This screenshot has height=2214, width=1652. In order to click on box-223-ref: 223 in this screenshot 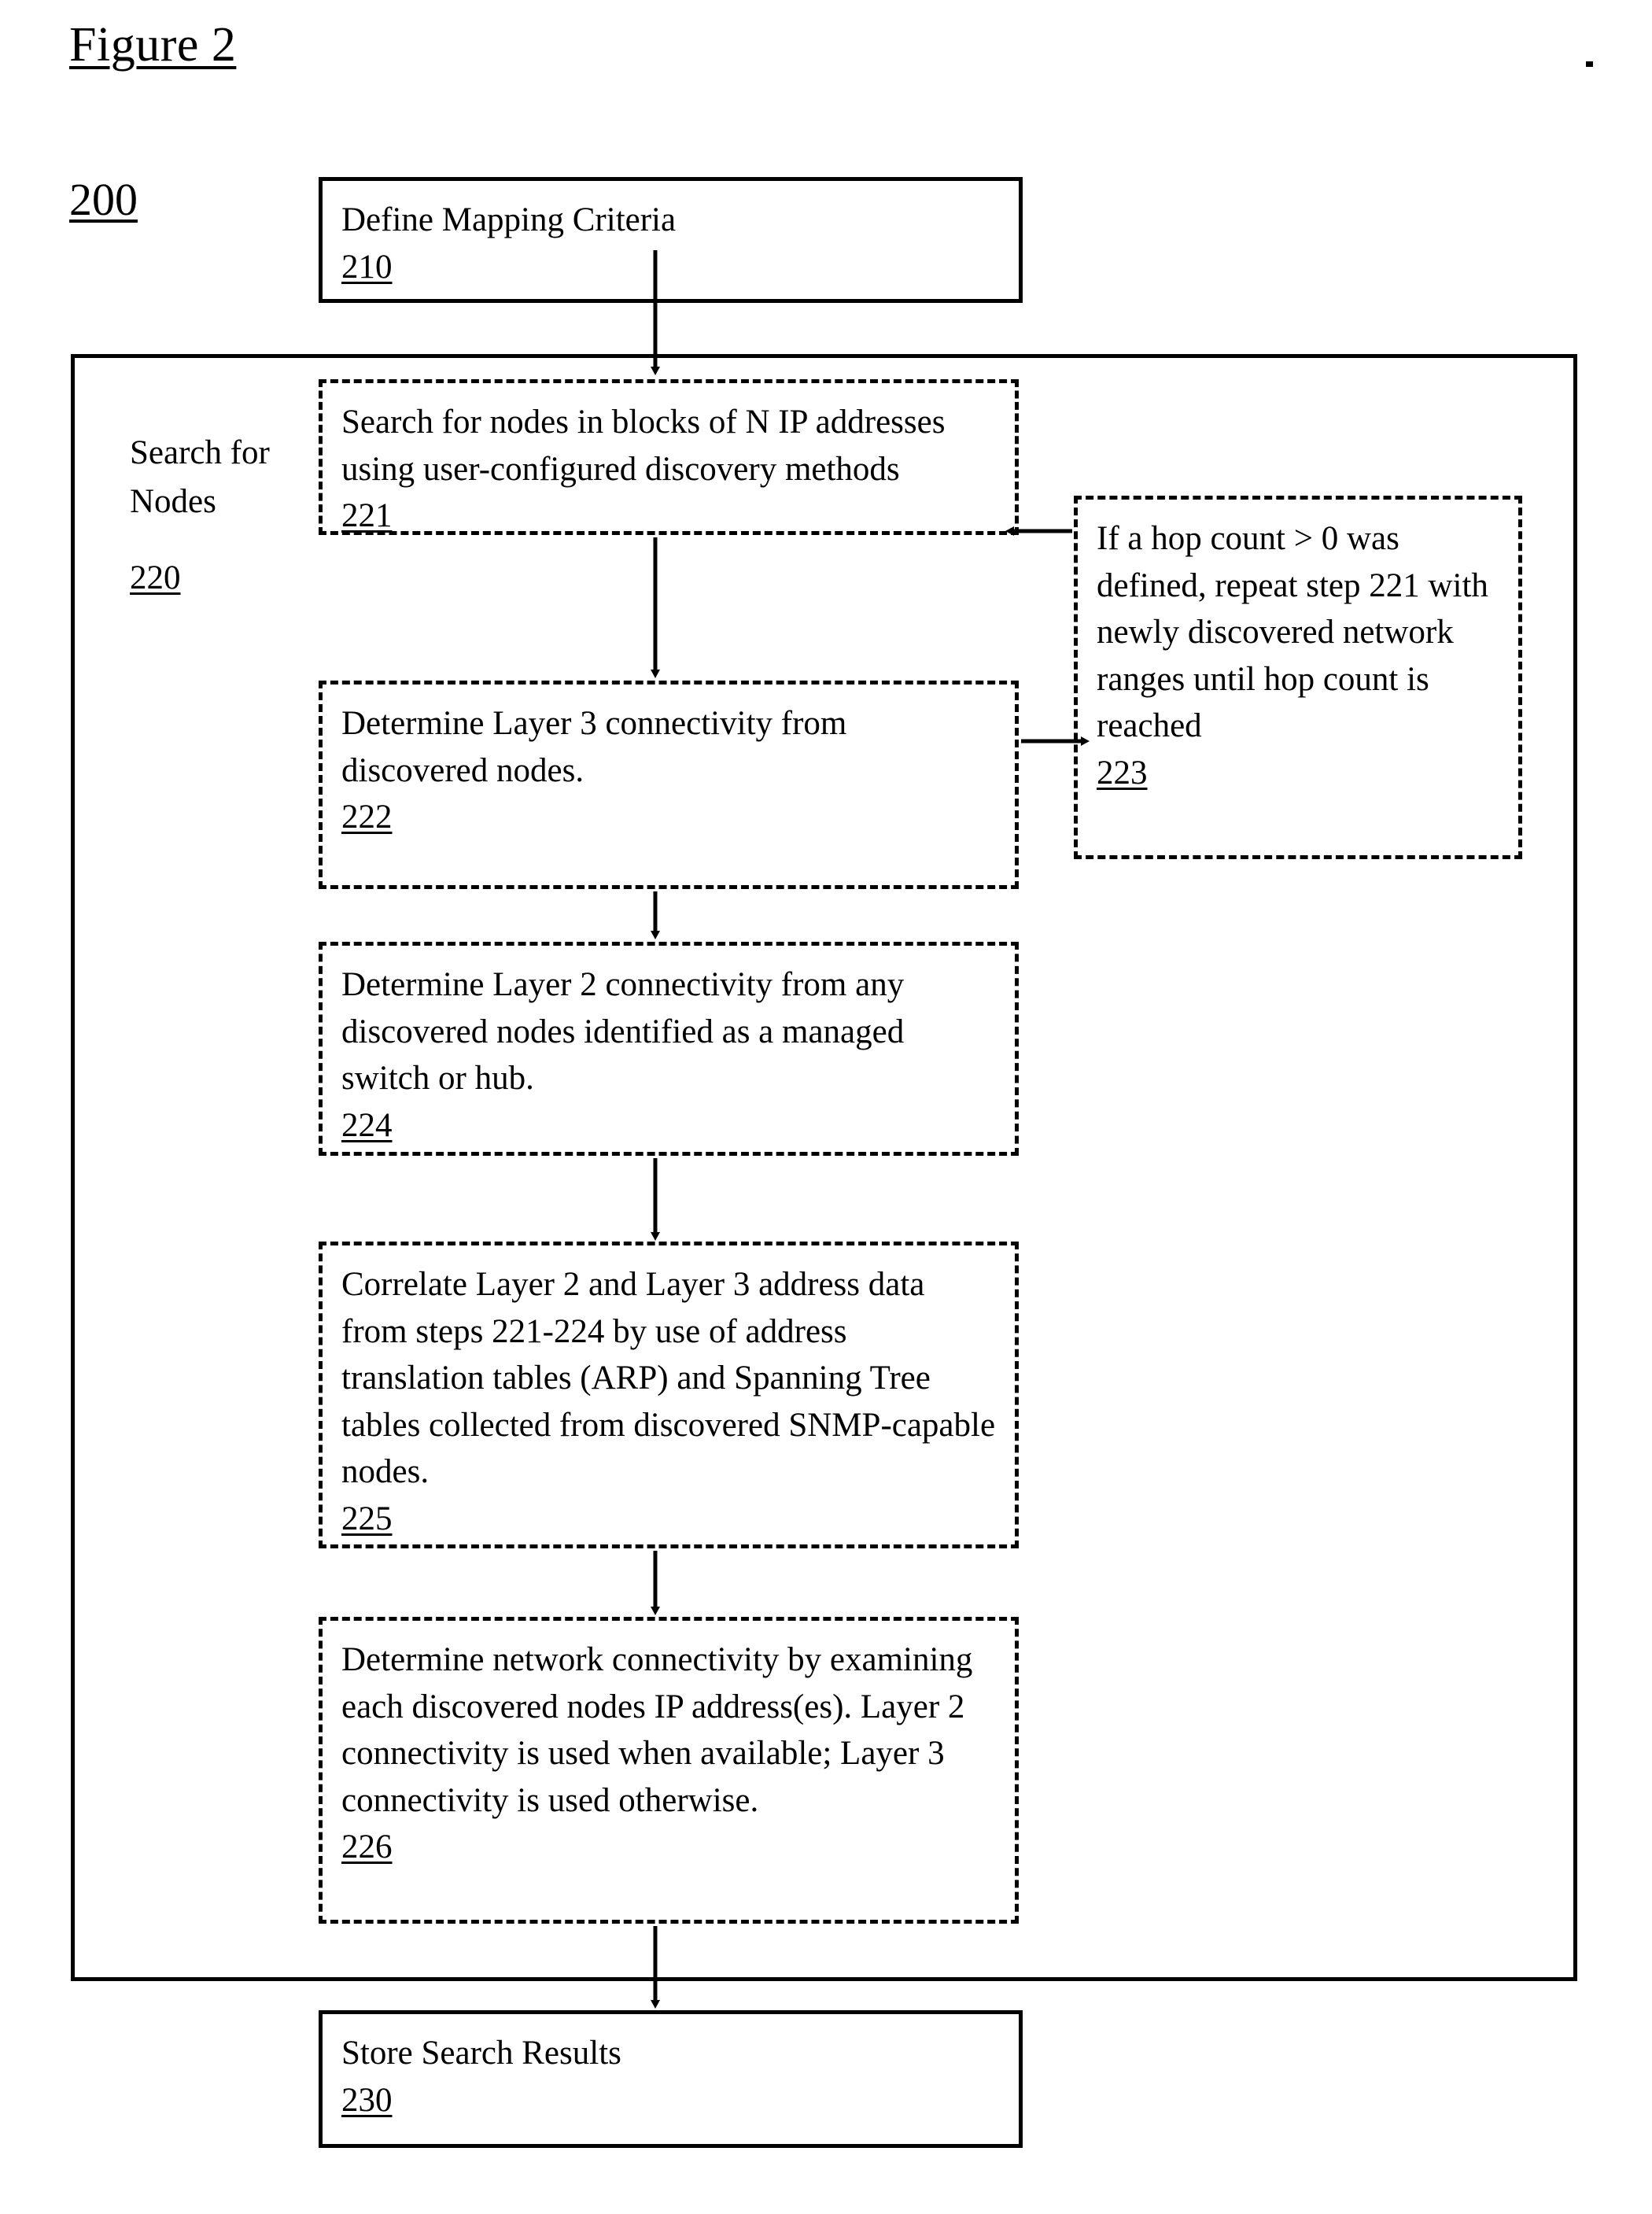, I will do `click(1122, 773)`.